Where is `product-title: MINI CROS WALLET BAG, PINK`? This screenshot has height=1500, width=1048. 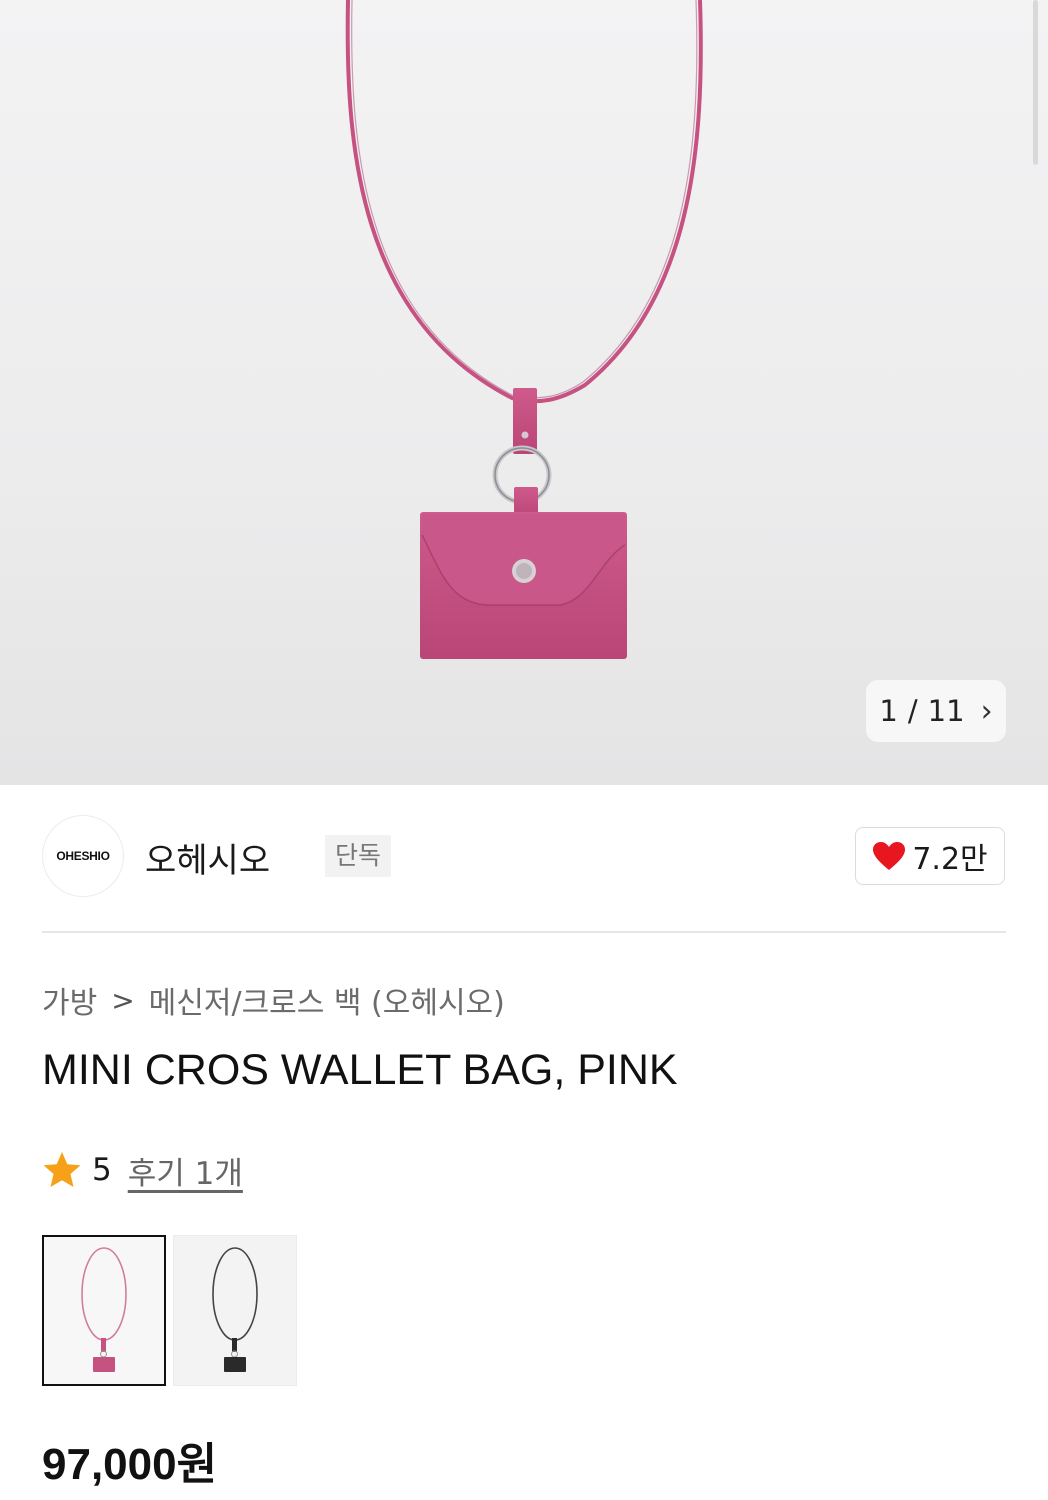 product-title: MINI CROS WALLET BAG, PINK is located at coordinates (360, 1070).